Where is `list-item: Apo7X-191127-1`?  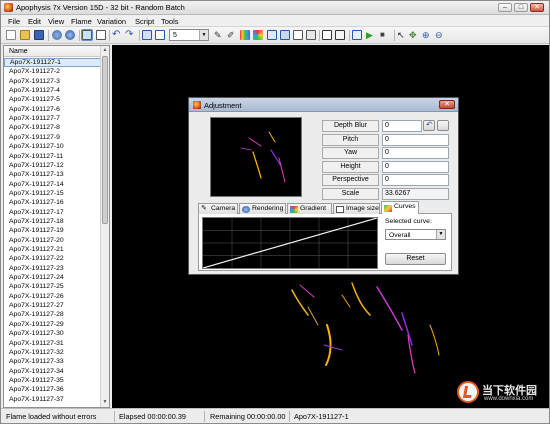 list-item: Apo7X-191127-1 is located at coordinates (52, 63).